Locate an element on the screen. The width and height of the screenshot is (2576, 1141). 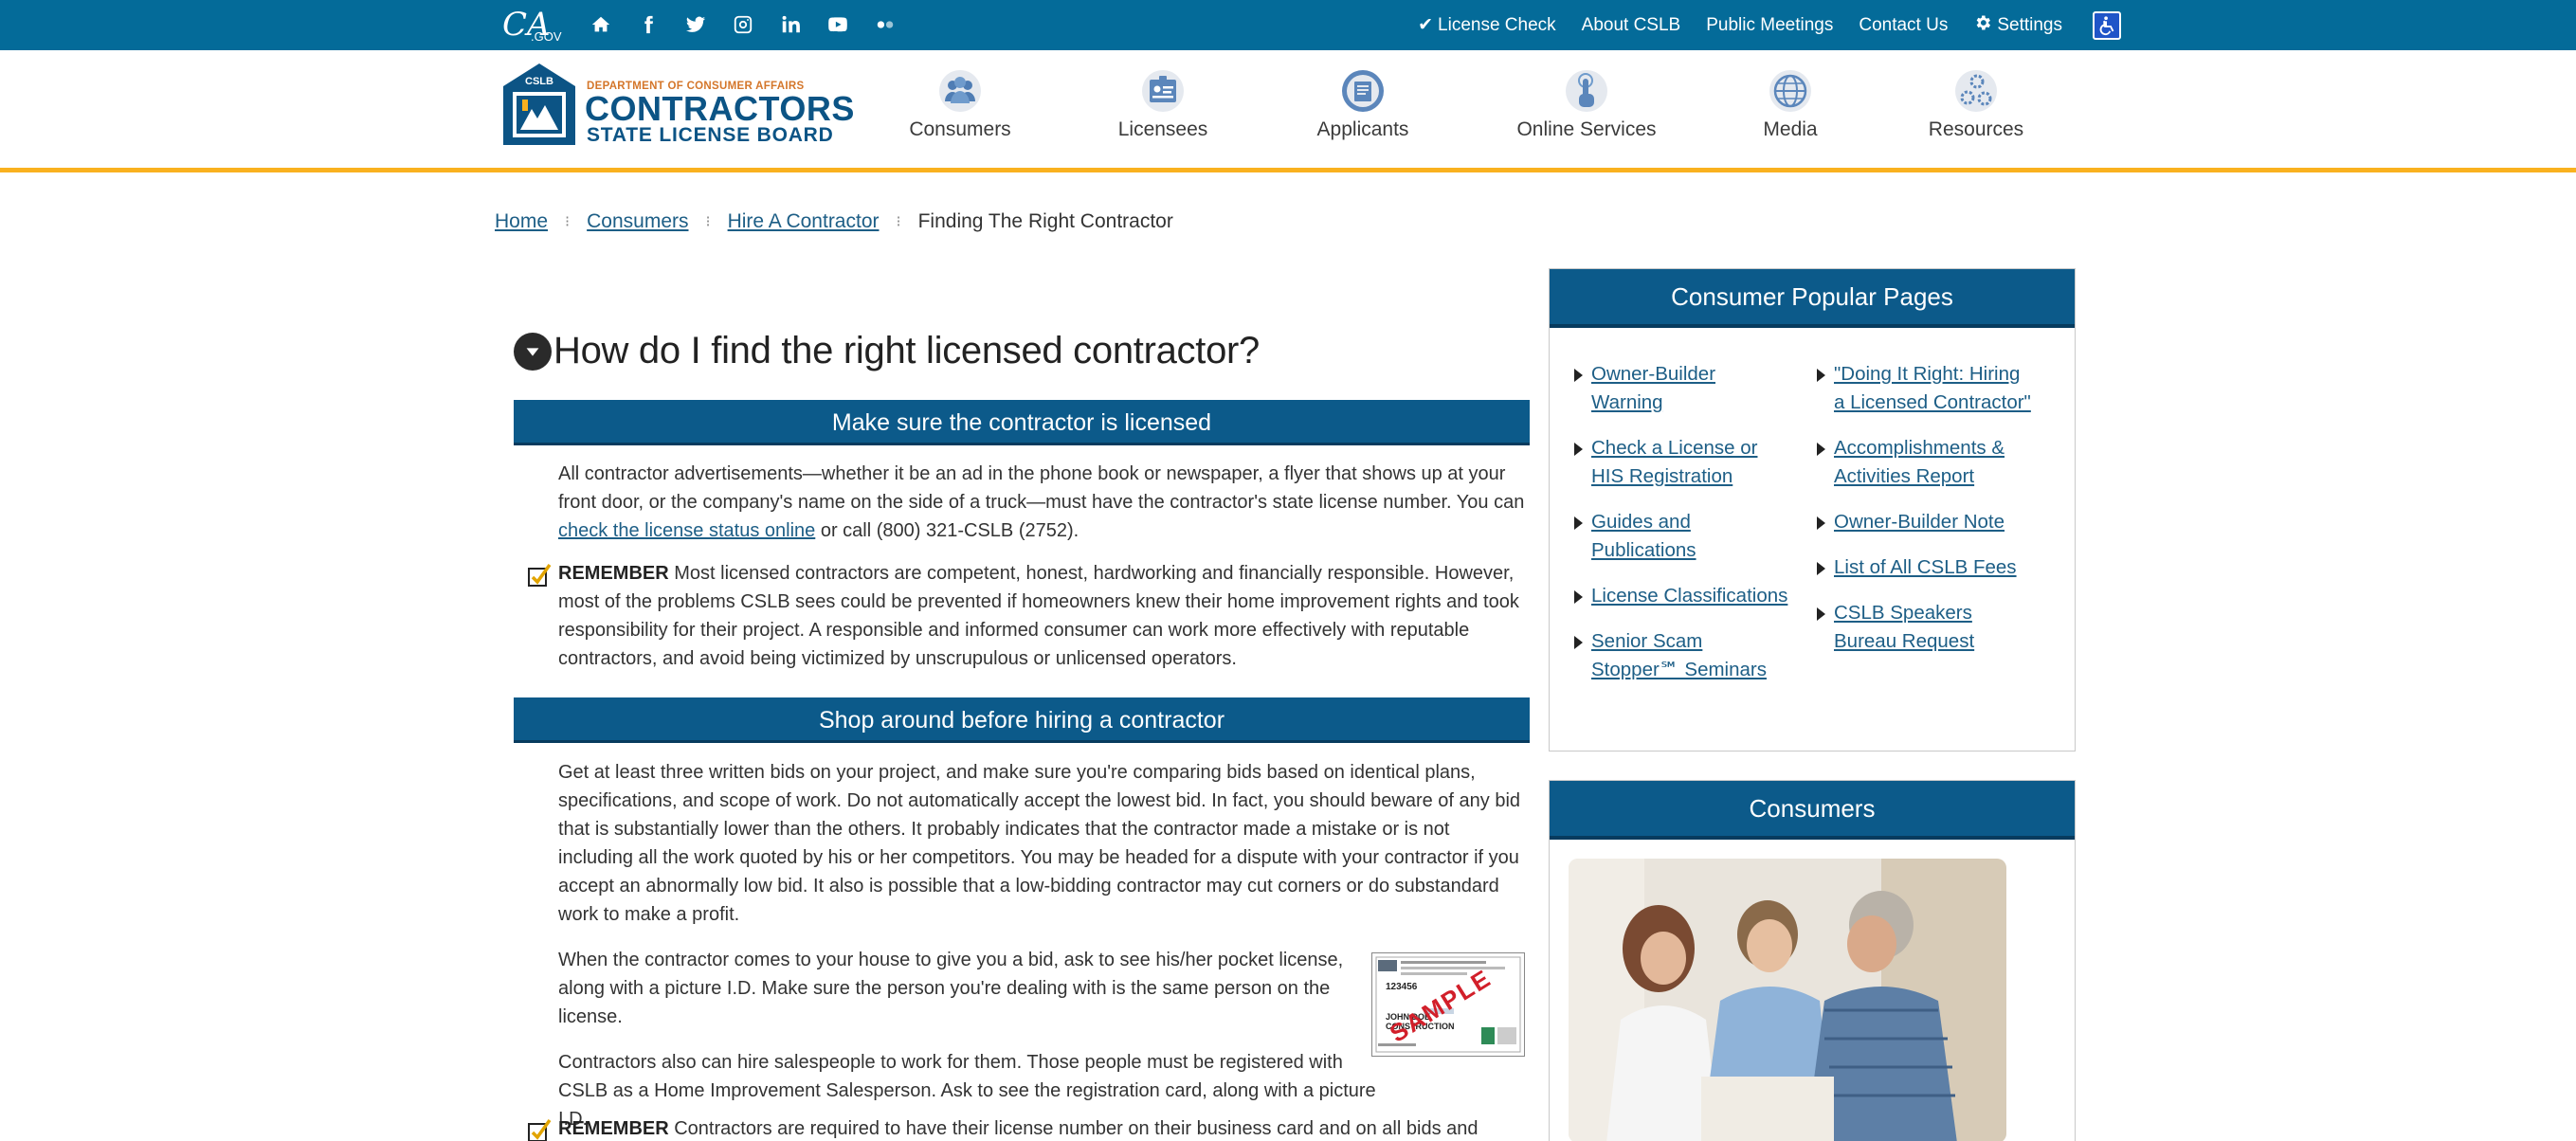
settings-link: Settings is located at coordinates (2018, 25).